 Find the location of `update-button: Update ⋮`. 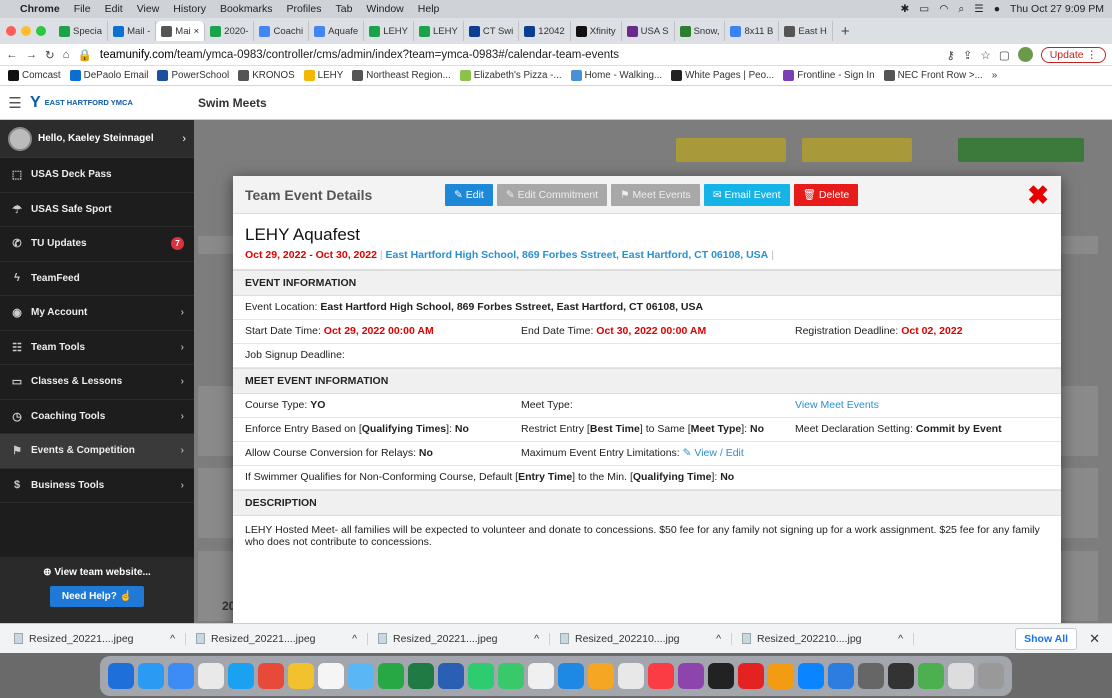

update-button: Update ⋮ is located at coordinates (1073, 54).